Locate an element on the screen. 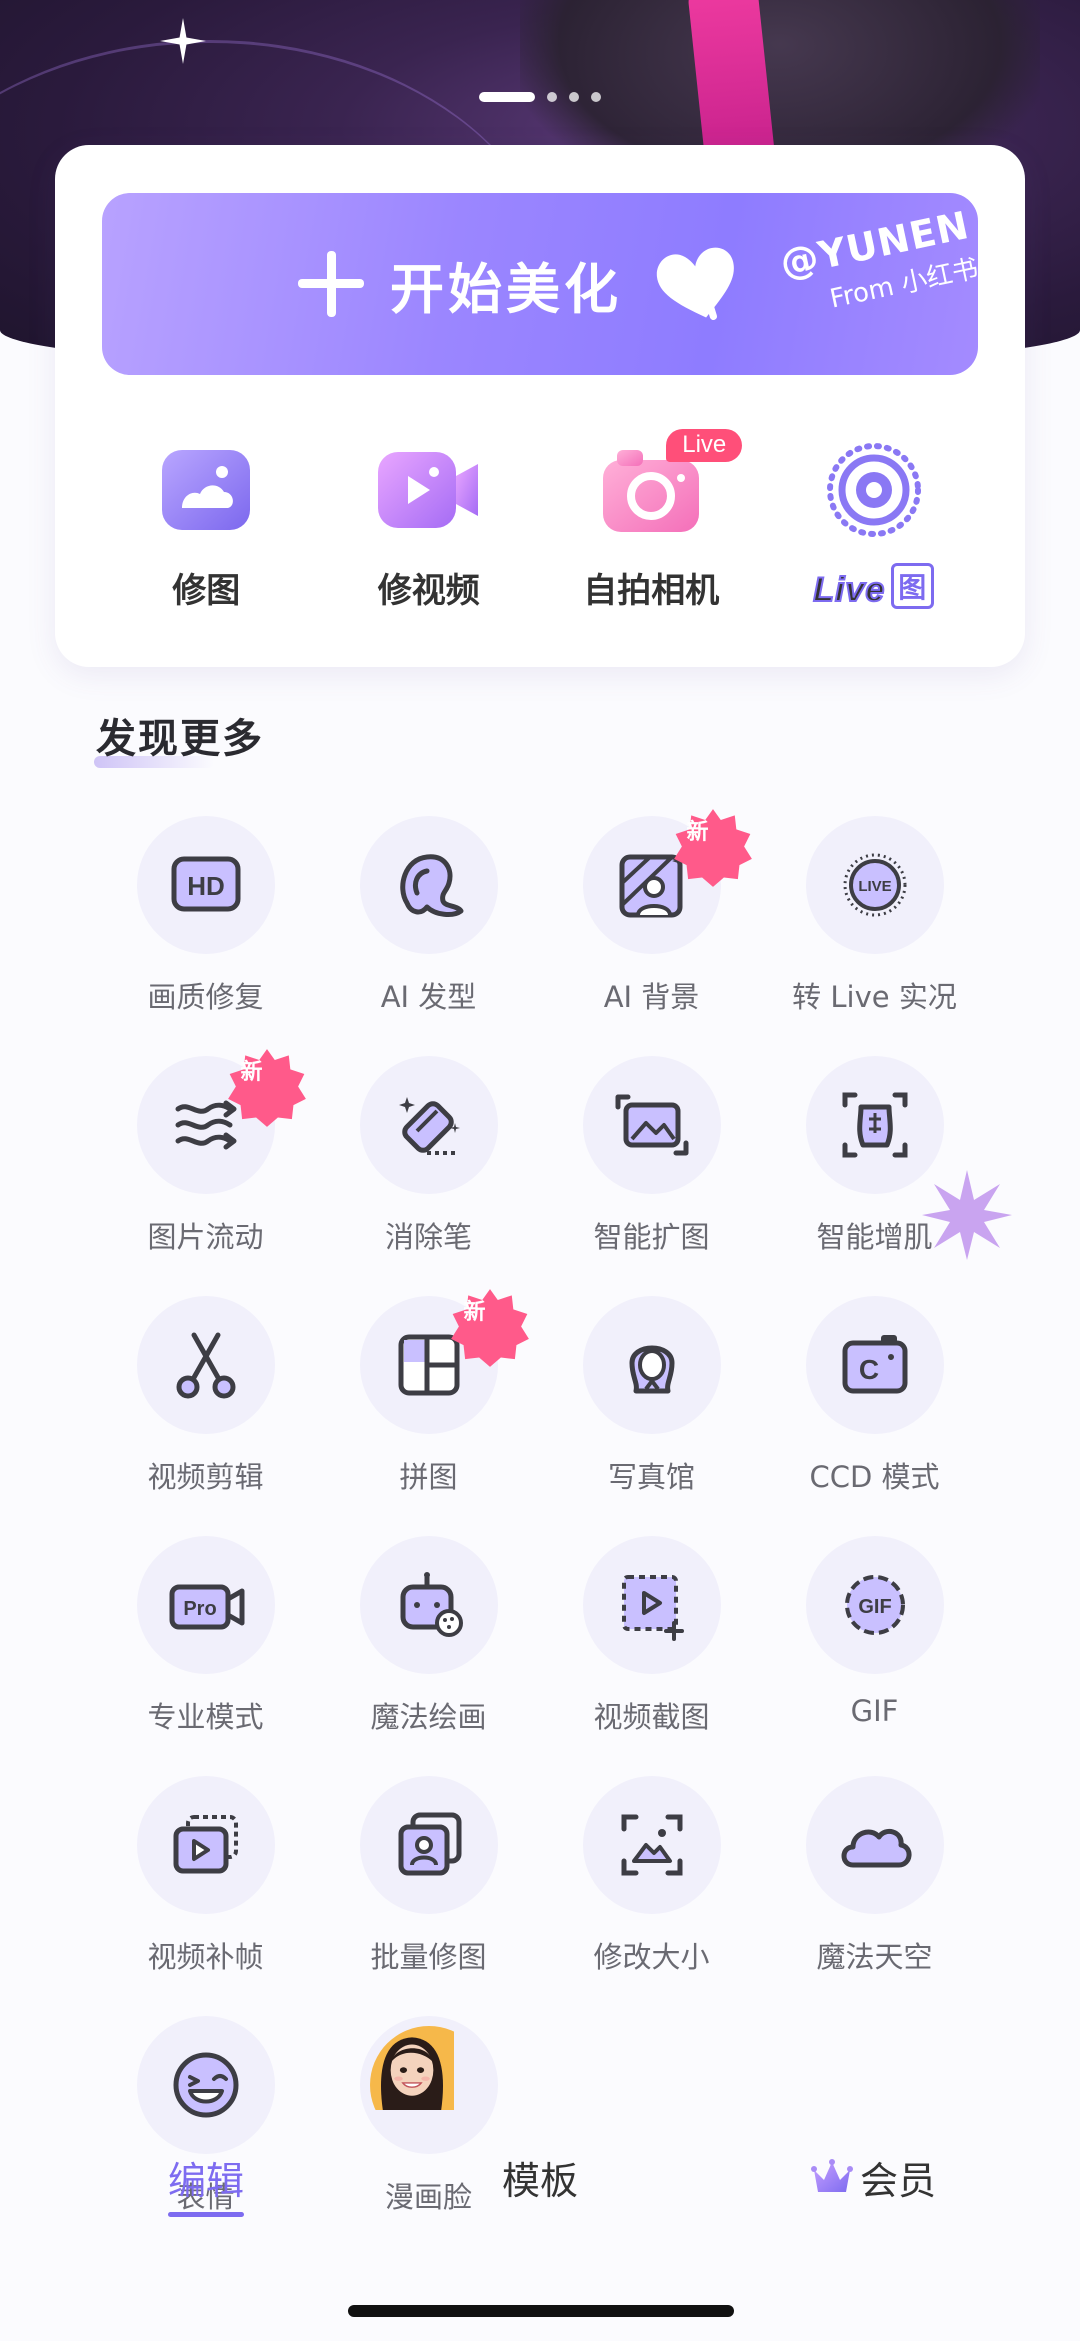 Image resolution: width=1080 pixels, height=2341 pixels. tool-portrait-studio: 写真馆 is located at coordinates (651, 1396).